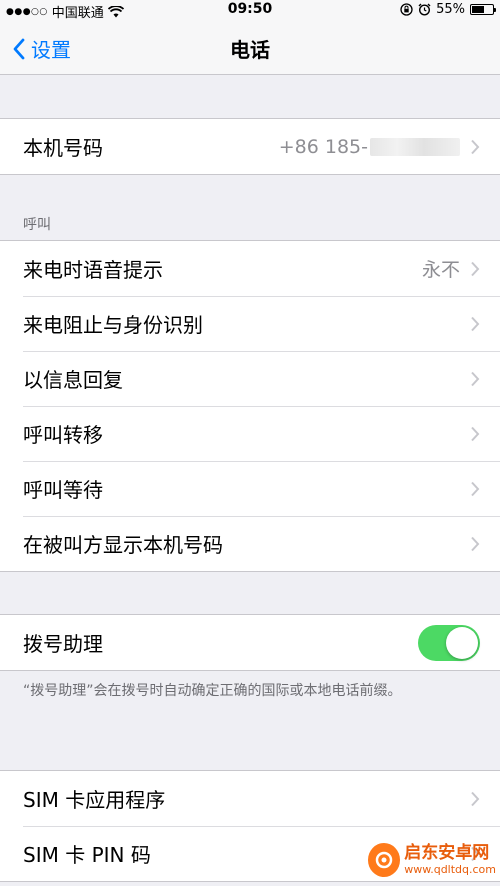 The image size is (500, 886). I want to click on call-forwarding-row: 呼叫转移, so click(250, 433).